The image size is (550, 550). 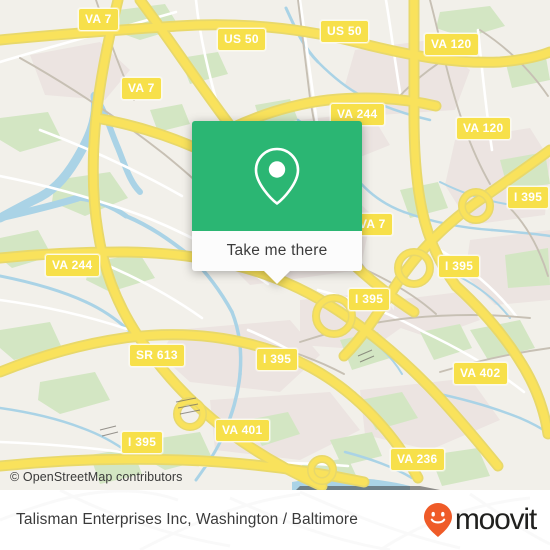 I want to click on popup-header, so click(x=277, y=176).